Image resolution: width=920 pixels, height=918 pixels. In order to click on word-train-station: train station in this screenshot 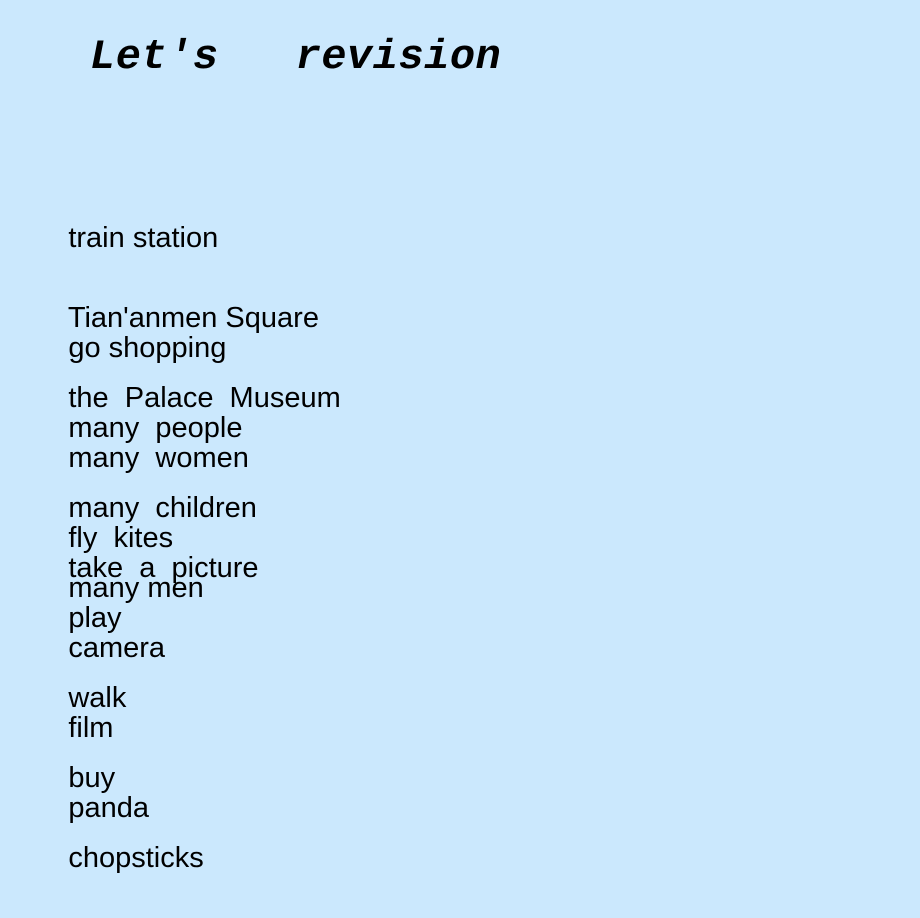, I will do `click(143, 238)`.